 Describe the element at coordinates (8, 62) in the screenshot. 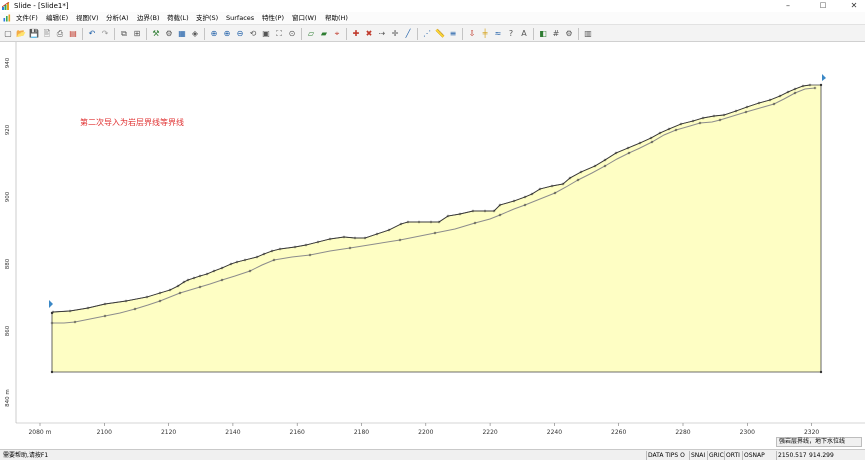

I see `y-tick-label: 940` at that location.